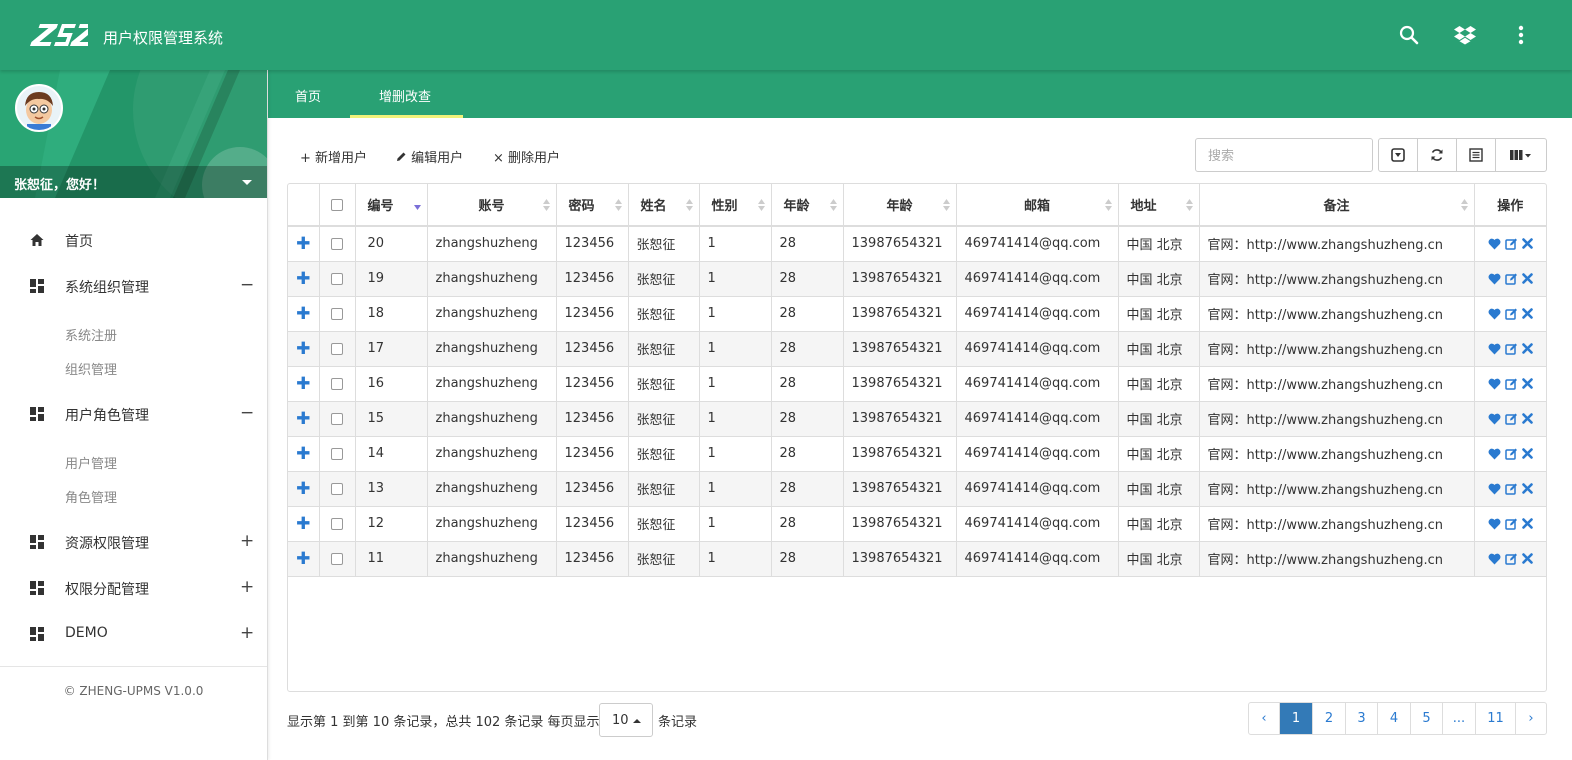 This screenshot has height=760, width=1572. I want to click on toggle-view-button, so click(1476, 155).